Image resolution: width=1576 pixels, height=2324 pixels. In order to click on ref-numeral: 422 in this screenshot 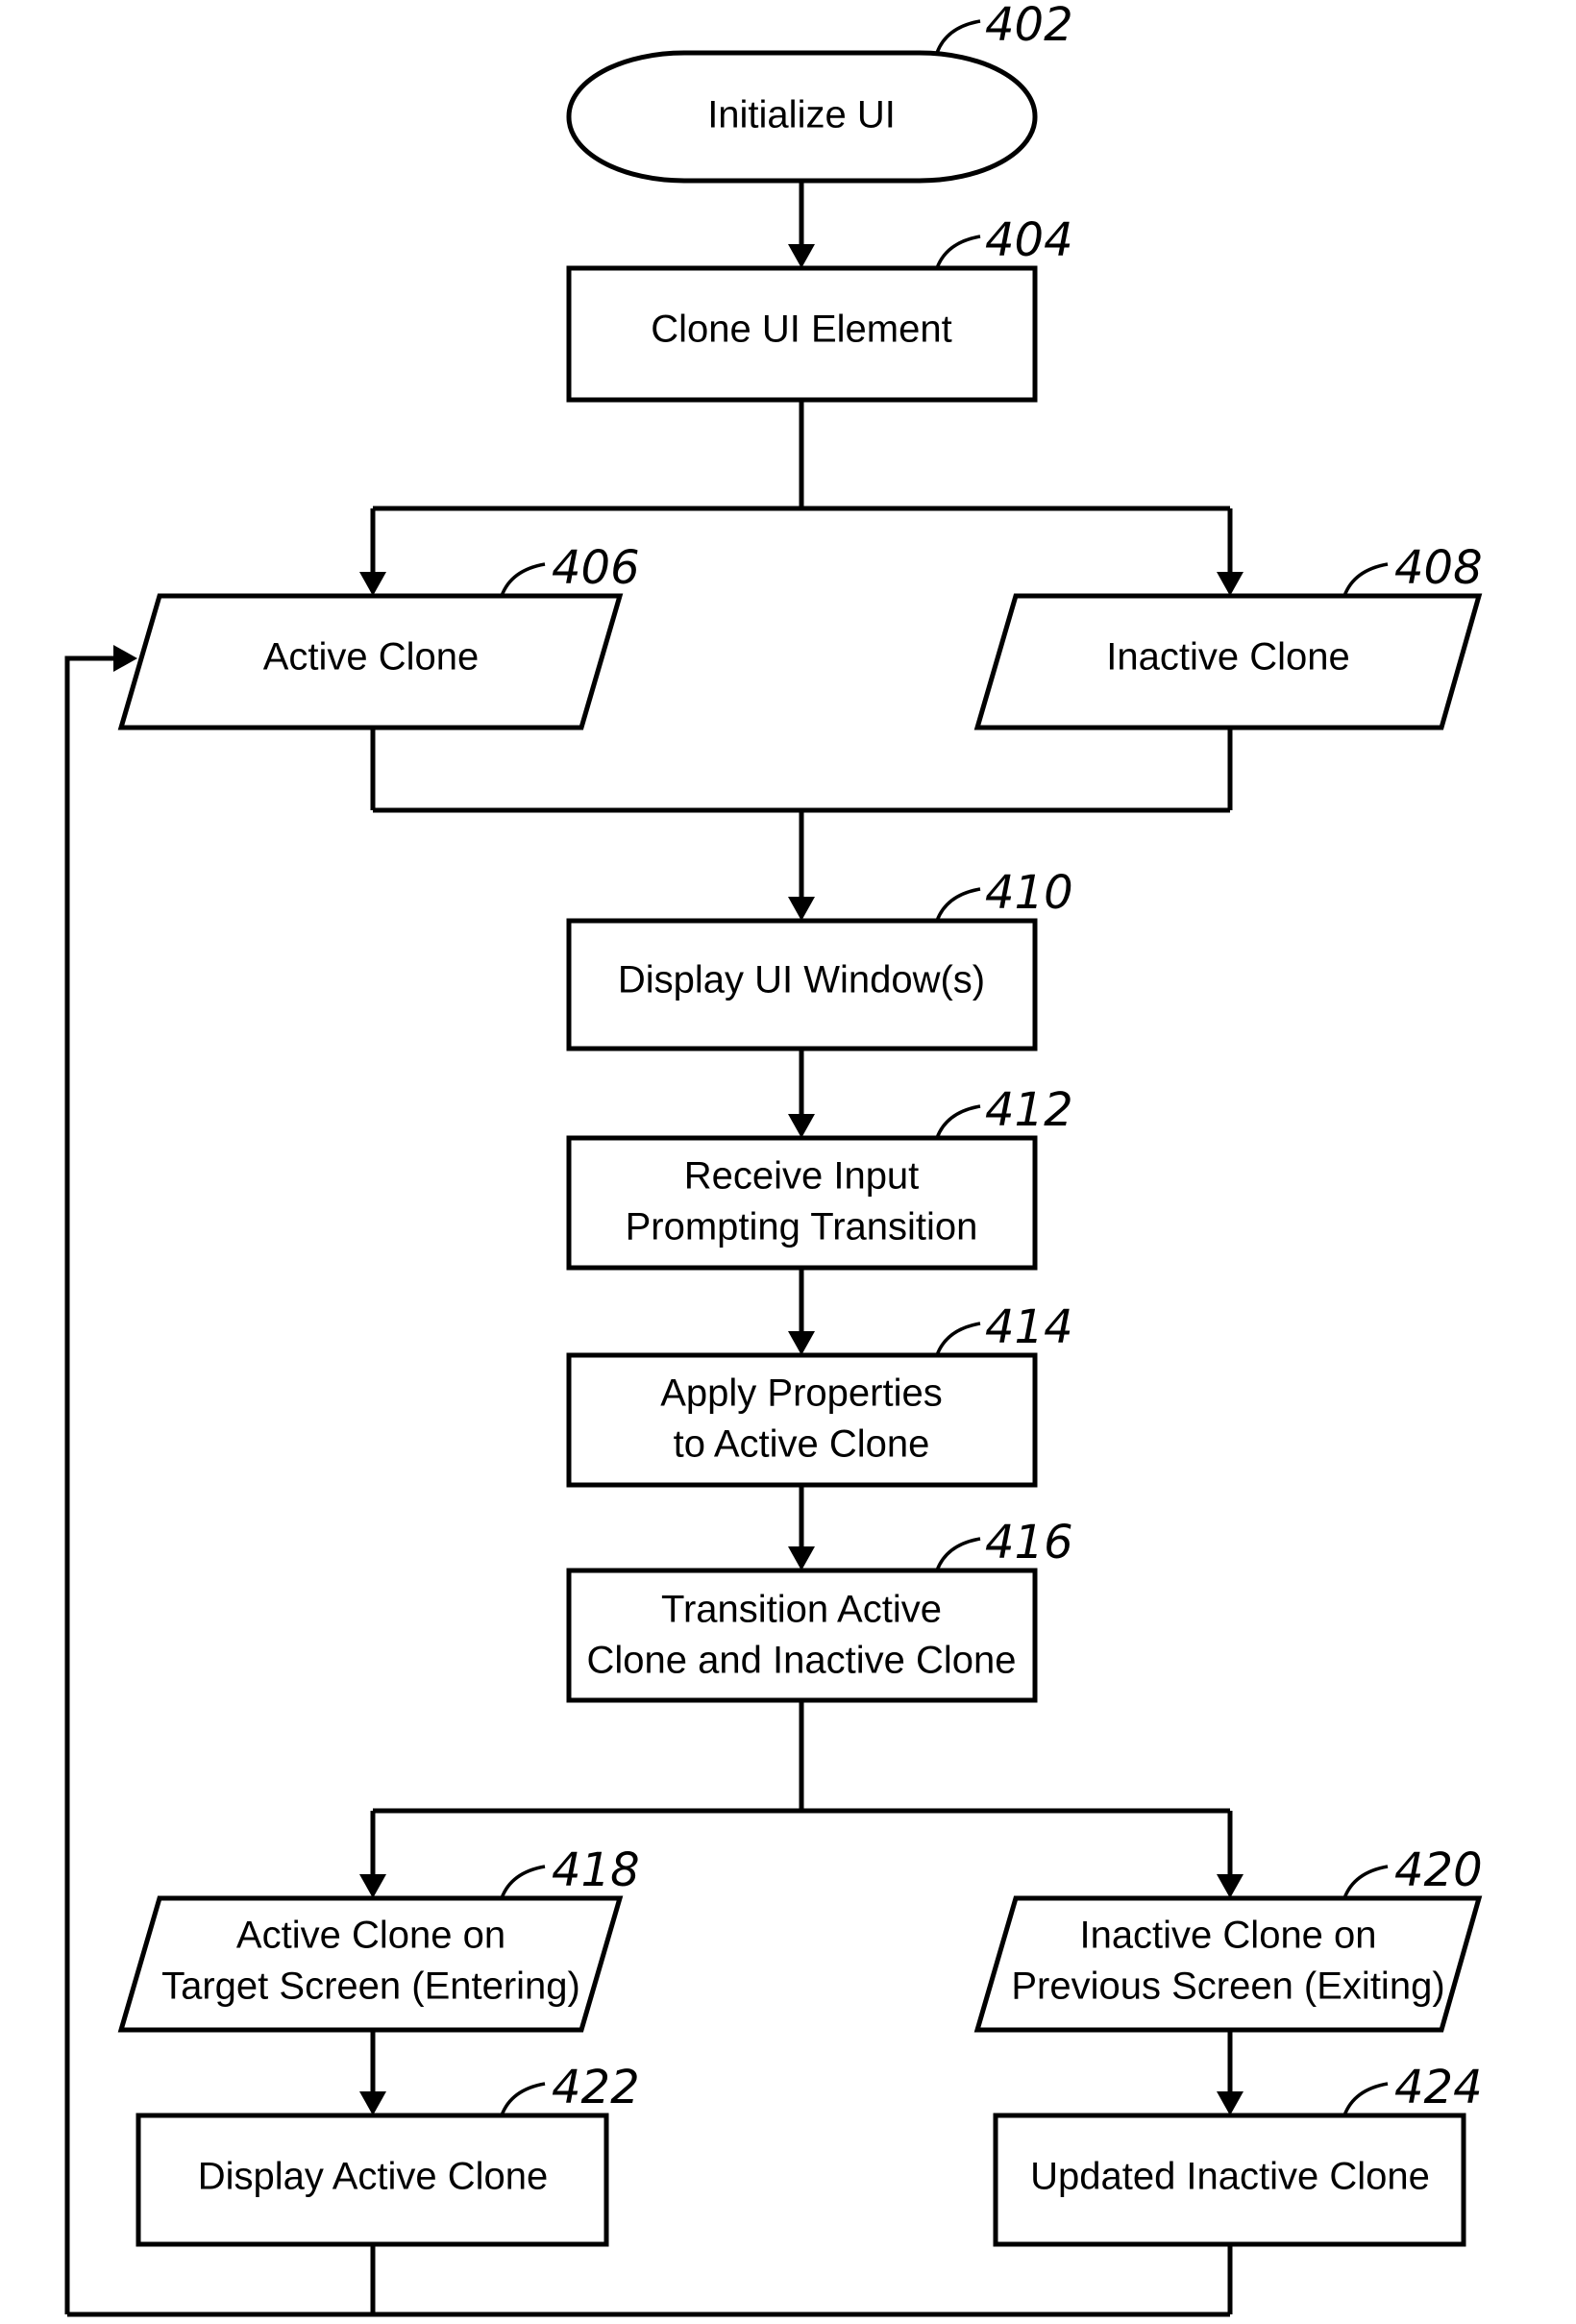, I will do `click(596, 2087)`.